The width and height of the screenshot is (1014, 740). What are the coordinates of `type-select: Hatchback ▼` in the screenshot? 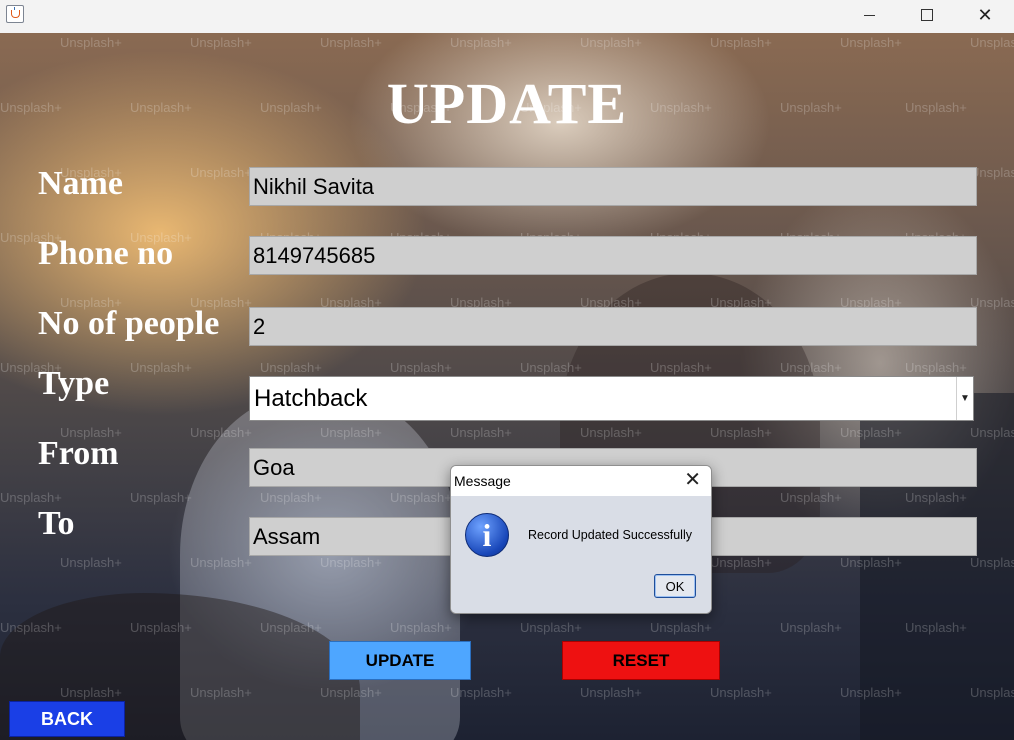 It's located at (611, 398).